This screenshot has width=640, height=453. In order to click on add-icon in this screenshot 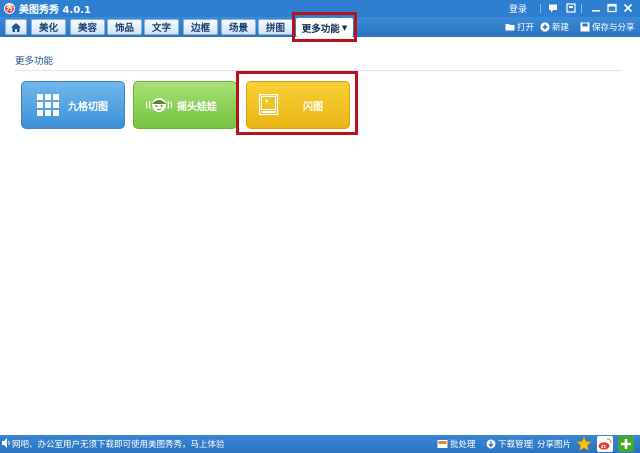, I will do `click(626, 444)`.